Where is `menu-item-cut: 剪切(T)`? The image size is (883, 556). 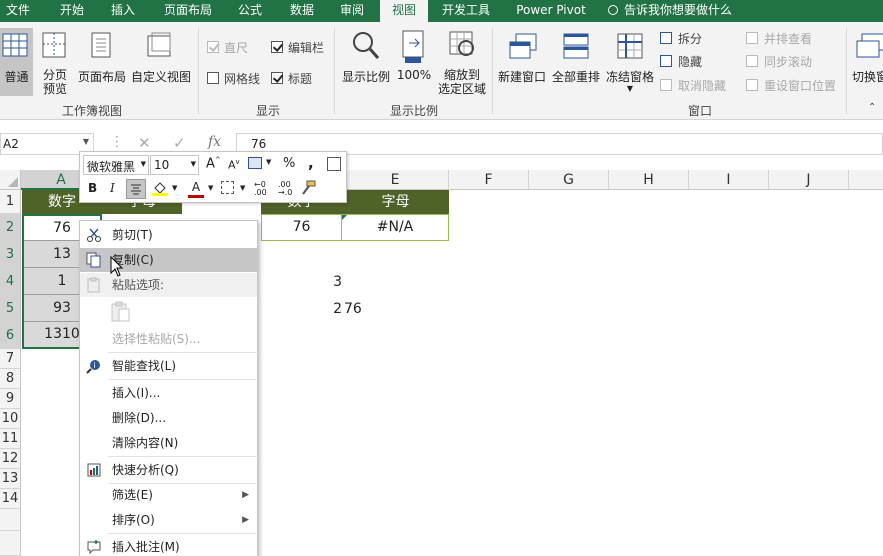 menu-item-cut: 剪切(T) is located at coordinates (168, 235).